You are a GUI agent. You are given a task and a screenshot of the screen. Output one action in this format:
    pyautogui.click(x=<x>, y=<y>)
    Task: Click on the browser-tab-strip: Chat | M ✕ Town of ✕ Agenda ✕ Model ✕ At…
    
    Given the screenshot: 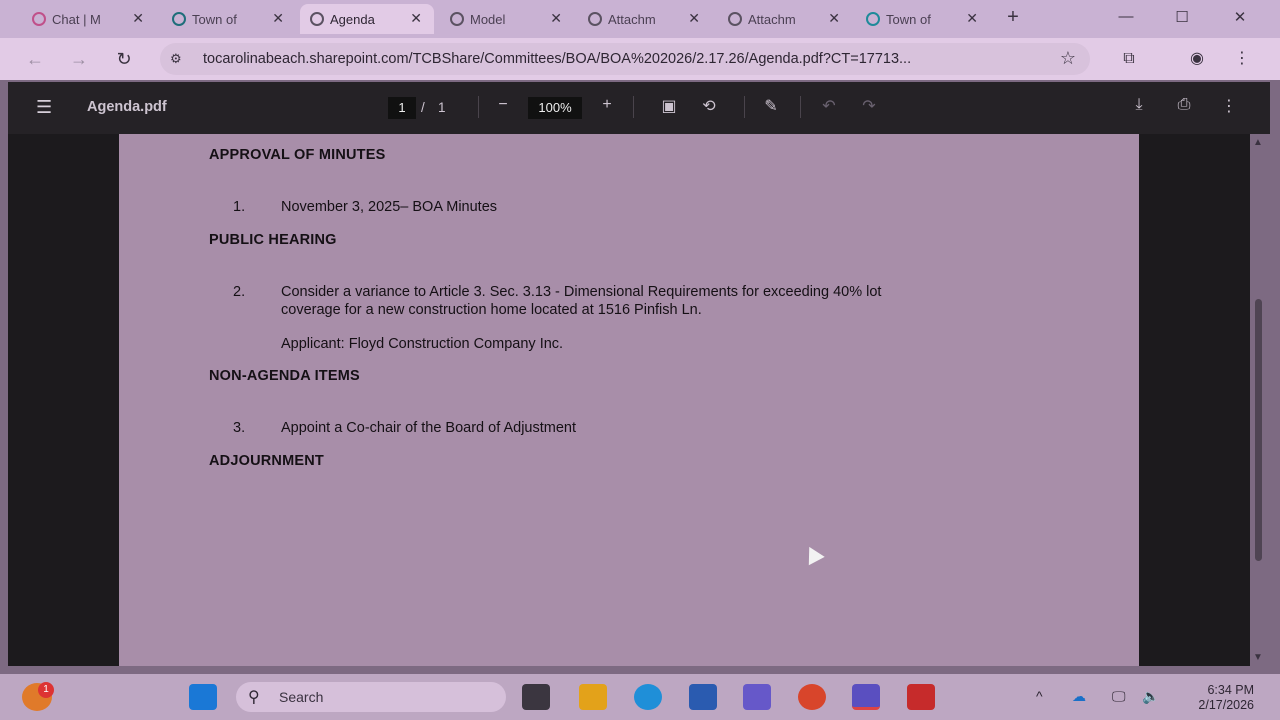 What is the action you would take?
    pyautogui.click(x=640, y=19)
    